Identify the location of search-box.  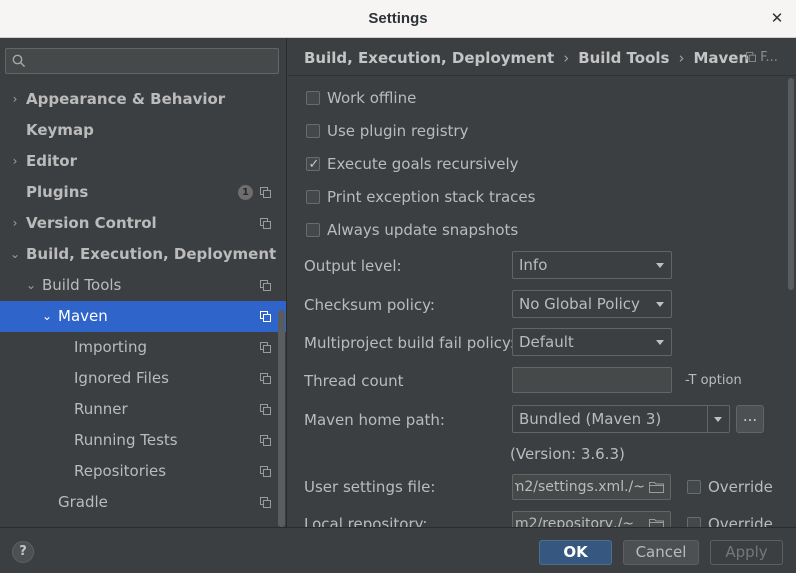
(142, 61).